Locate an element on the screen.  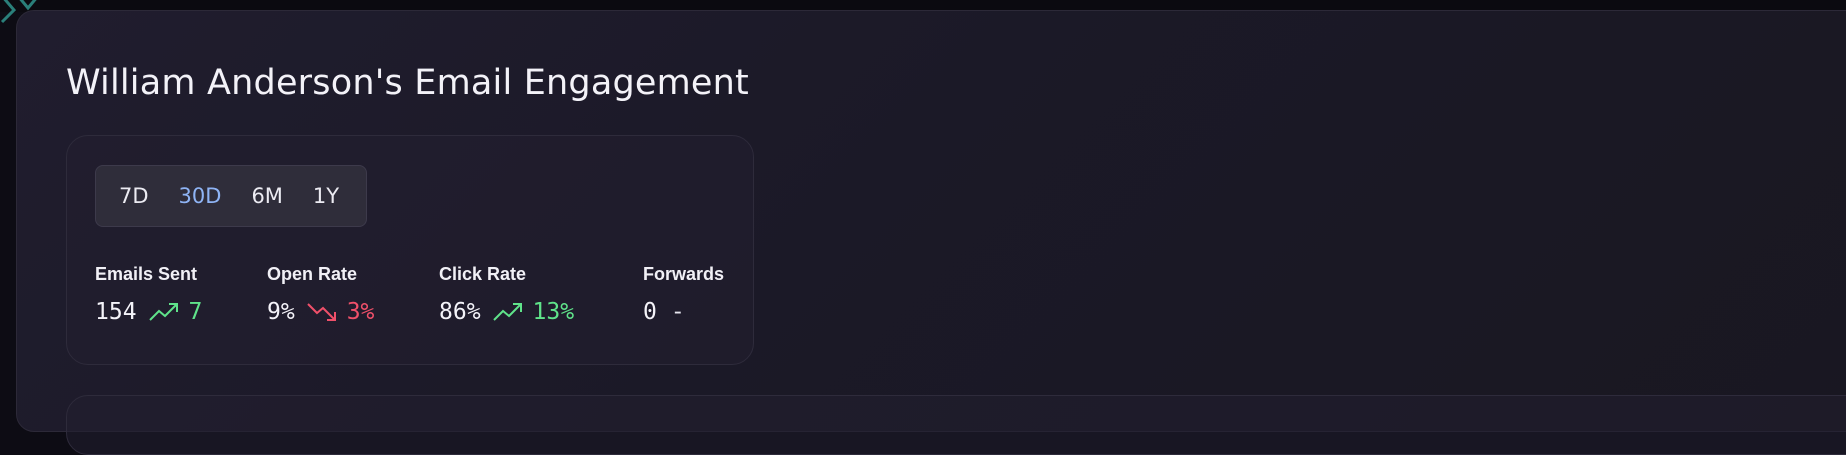
tab-30d: 30D is located at coordinates (200, 196).